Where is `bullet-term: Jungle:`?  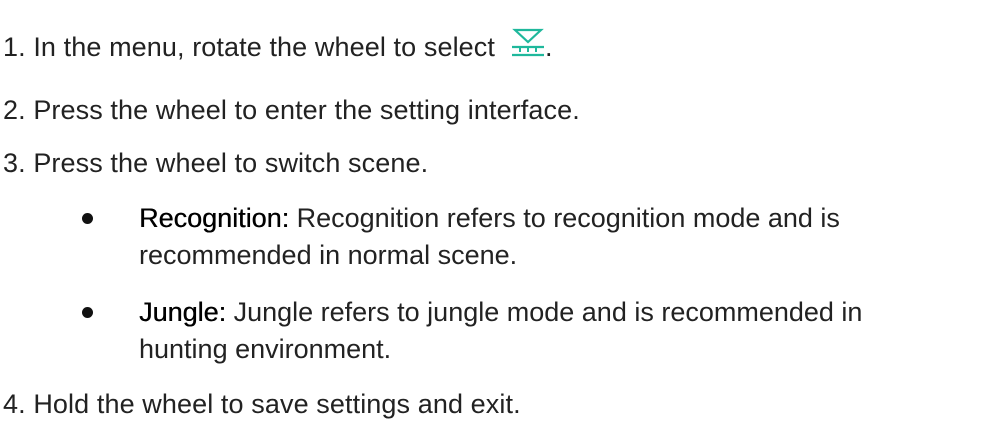 bullet-term: Jungle: is located at coordinates (183, 312).